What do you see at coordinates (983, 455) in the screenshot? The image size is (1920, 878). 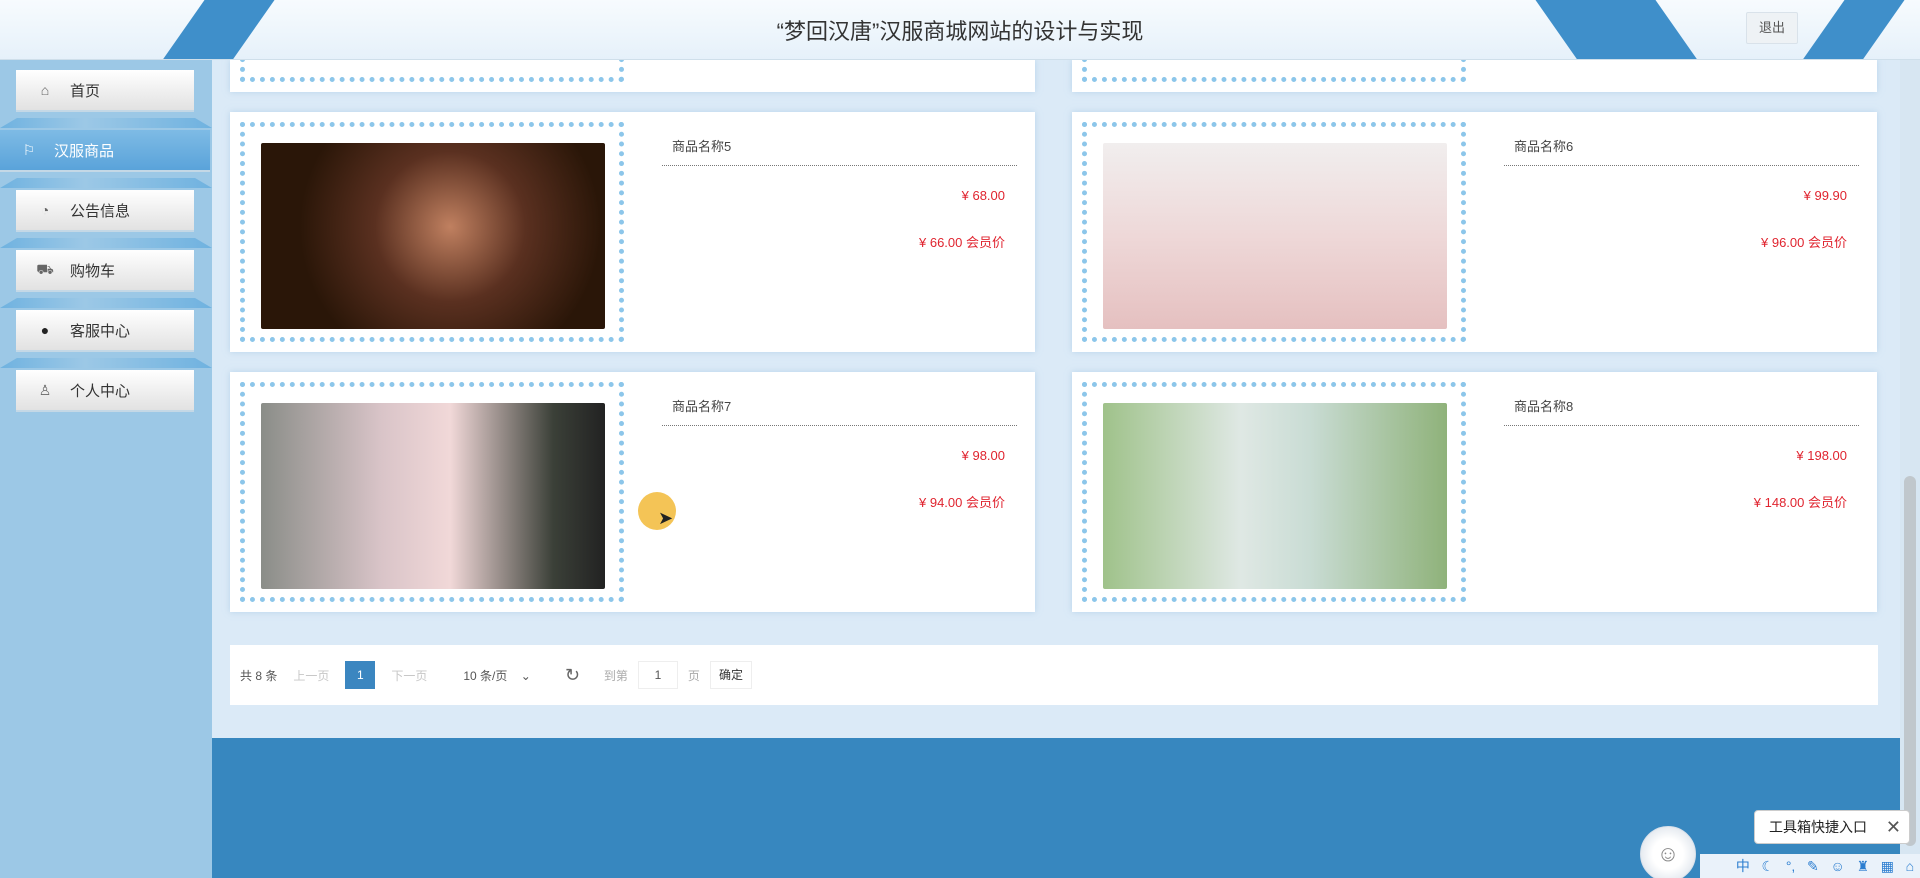 I see `product-price: ¥ 98.00` at bounding box center [983, 455].